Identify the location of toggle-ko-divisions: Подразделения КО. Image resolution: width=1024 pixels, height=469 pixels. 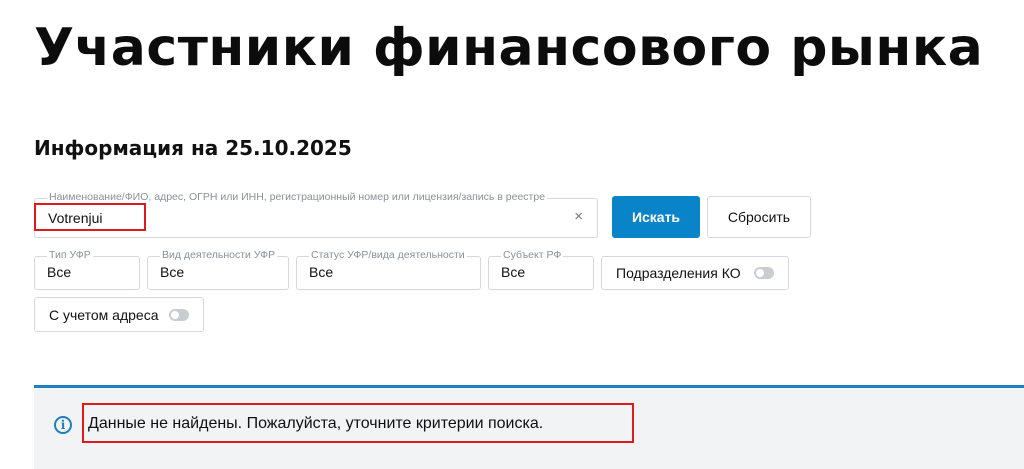
(695, 273).